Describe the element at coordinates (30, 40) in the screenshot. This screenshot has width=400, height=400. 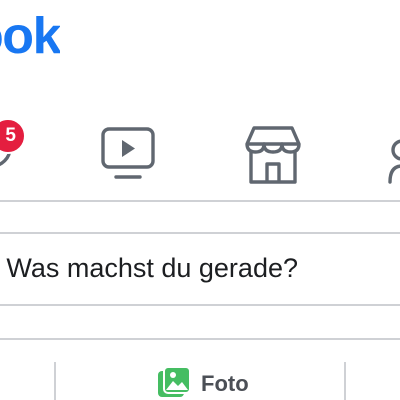
I see `logo-text: facebook` at that location.